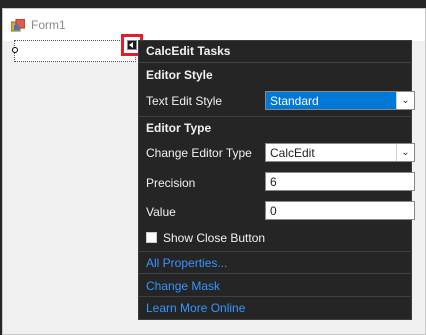 This screenshot has width=426, height=335. I want to click on selection-handle, so click(15, 50).